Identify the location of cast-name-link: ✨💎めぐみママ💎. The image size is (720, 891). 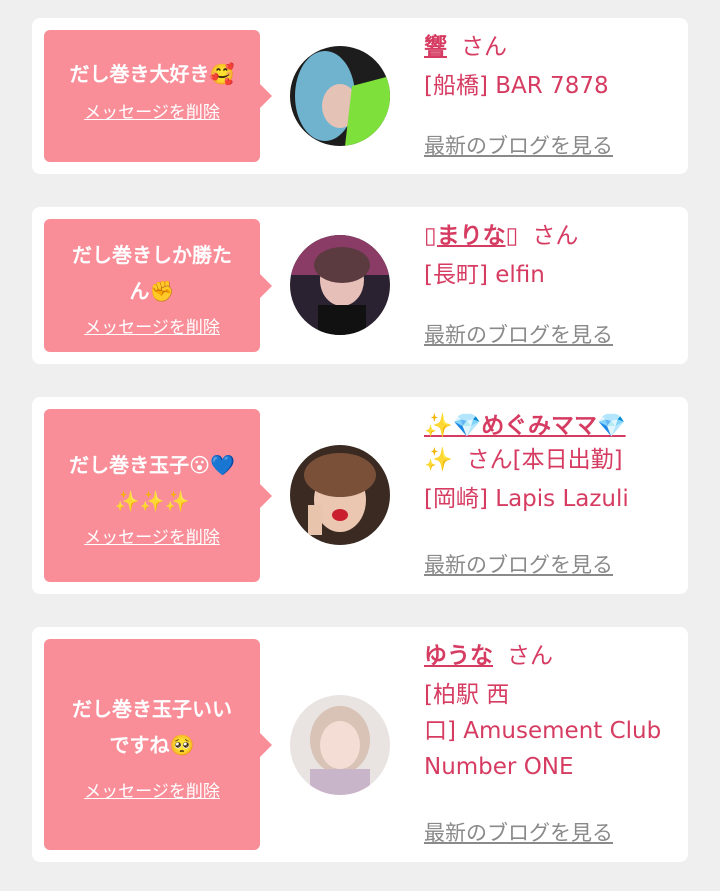
(525, 426).